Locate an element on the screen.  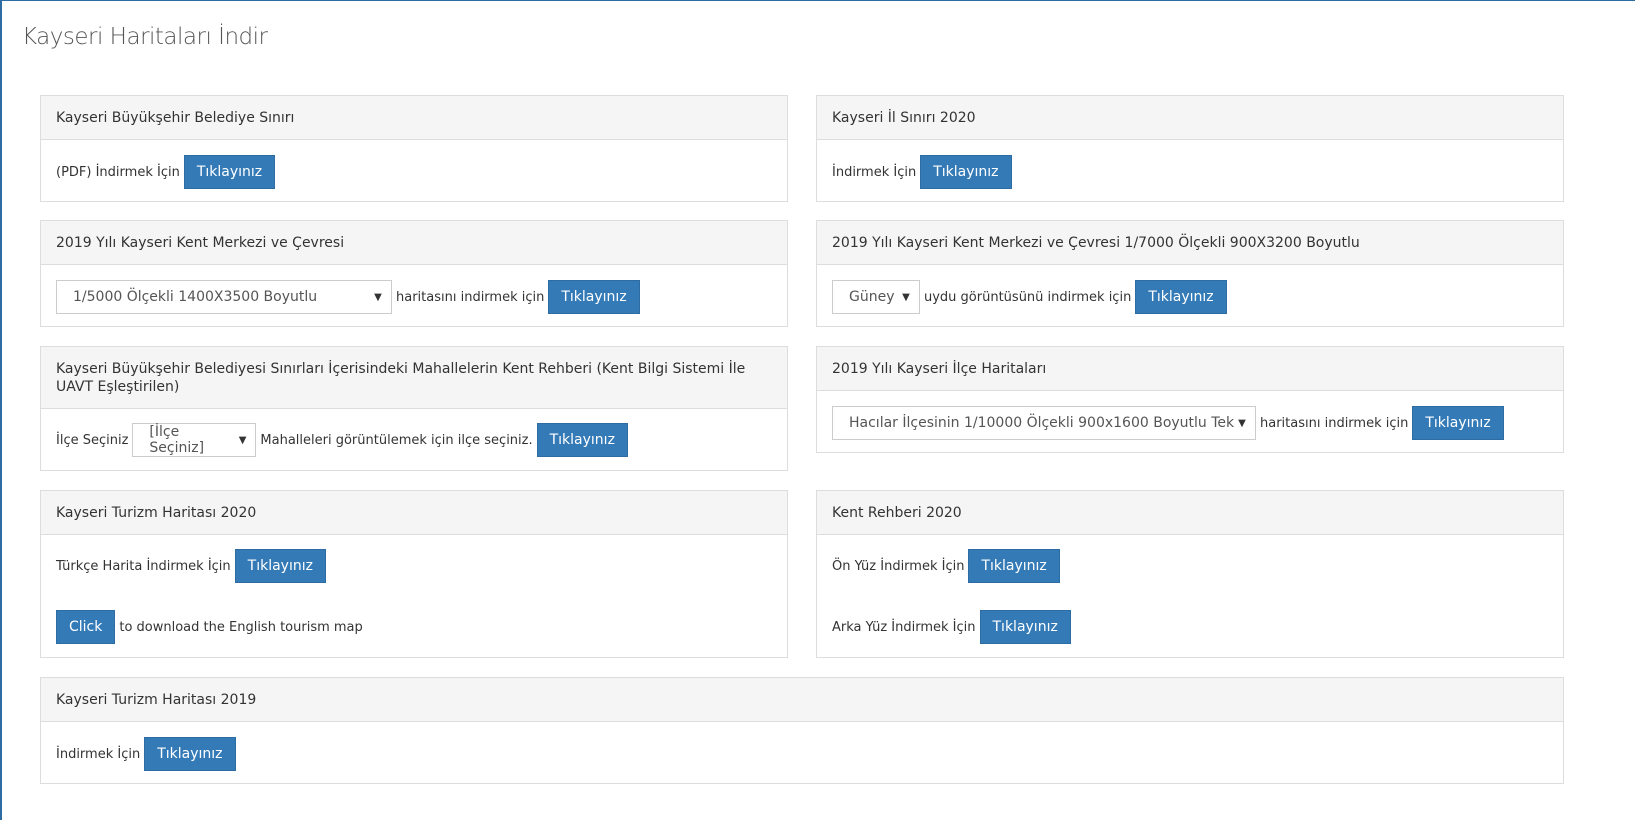
download-bb-boundary-button: Tıklayınız is located at coordinates (229, 172).